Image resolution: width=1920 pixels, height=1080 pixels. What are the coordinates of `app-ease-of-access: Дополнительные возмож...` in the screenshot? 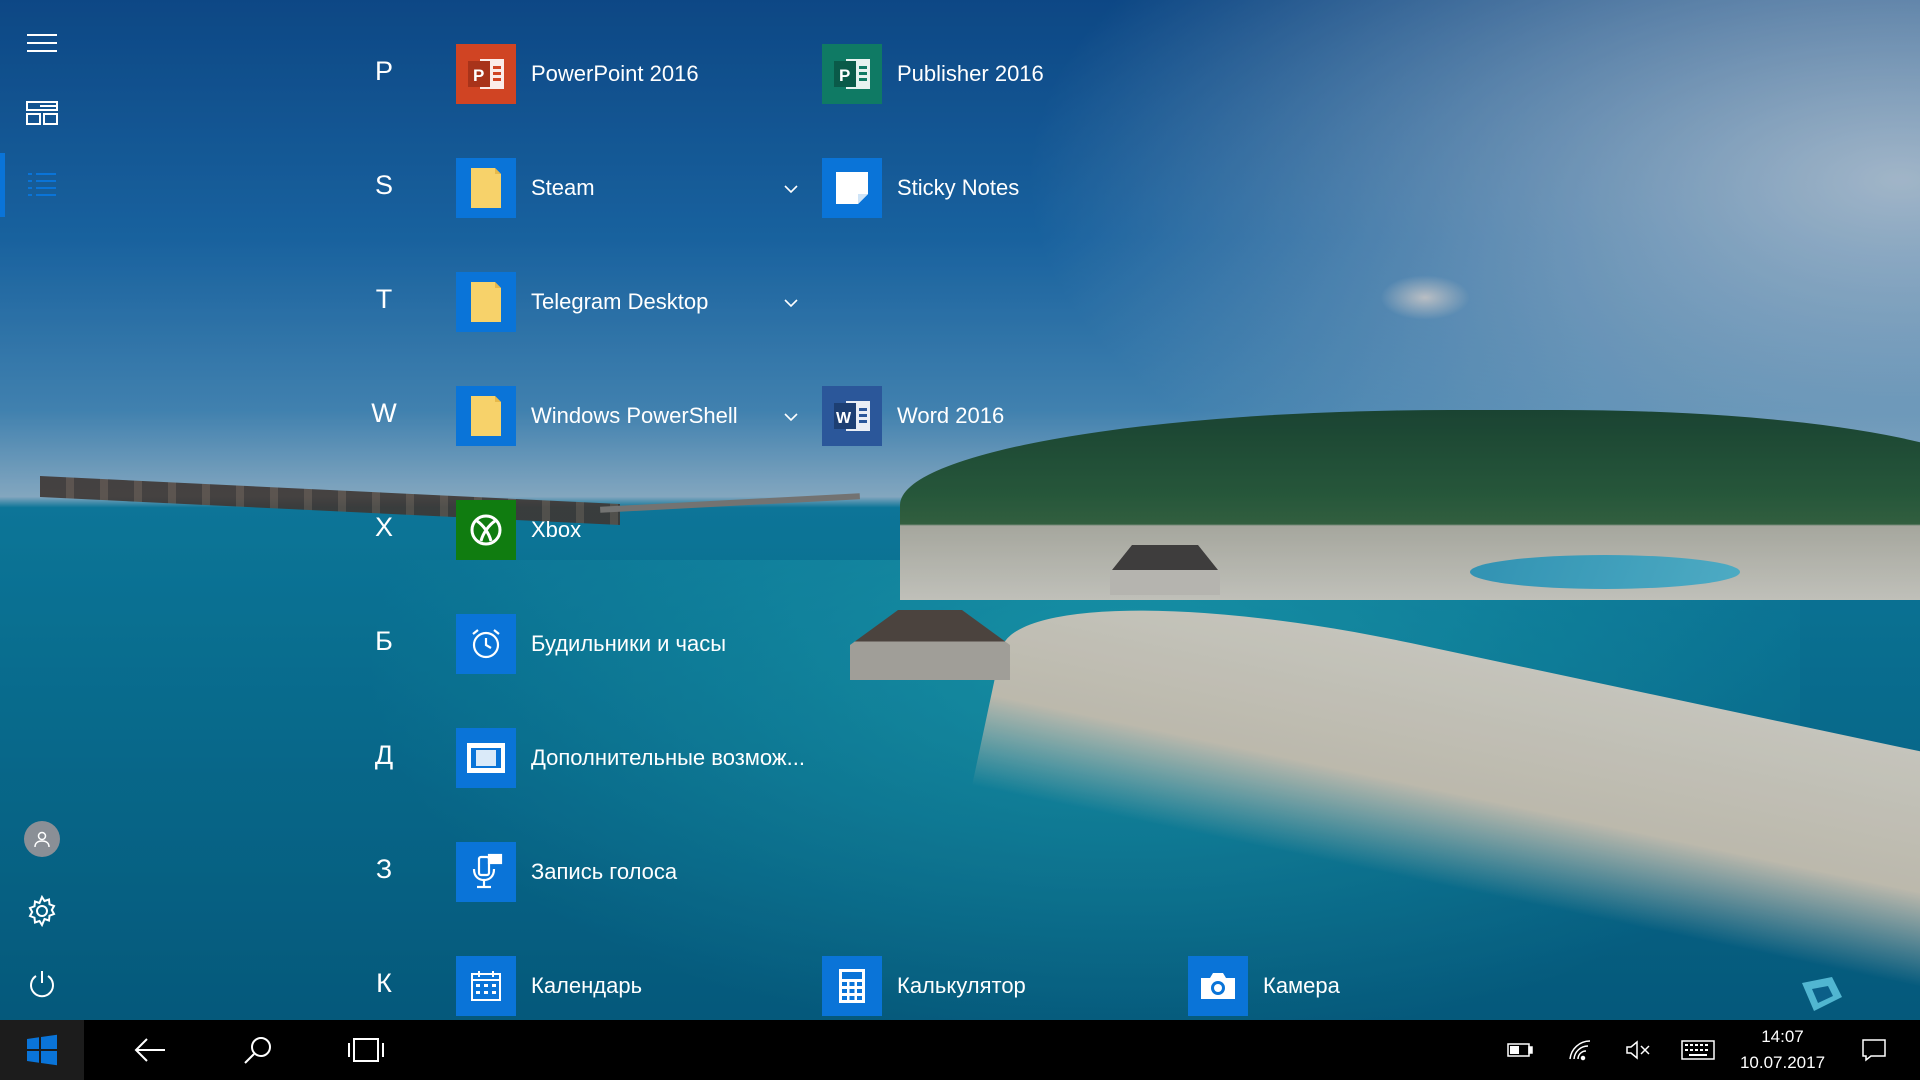 It's located at (630, 758).